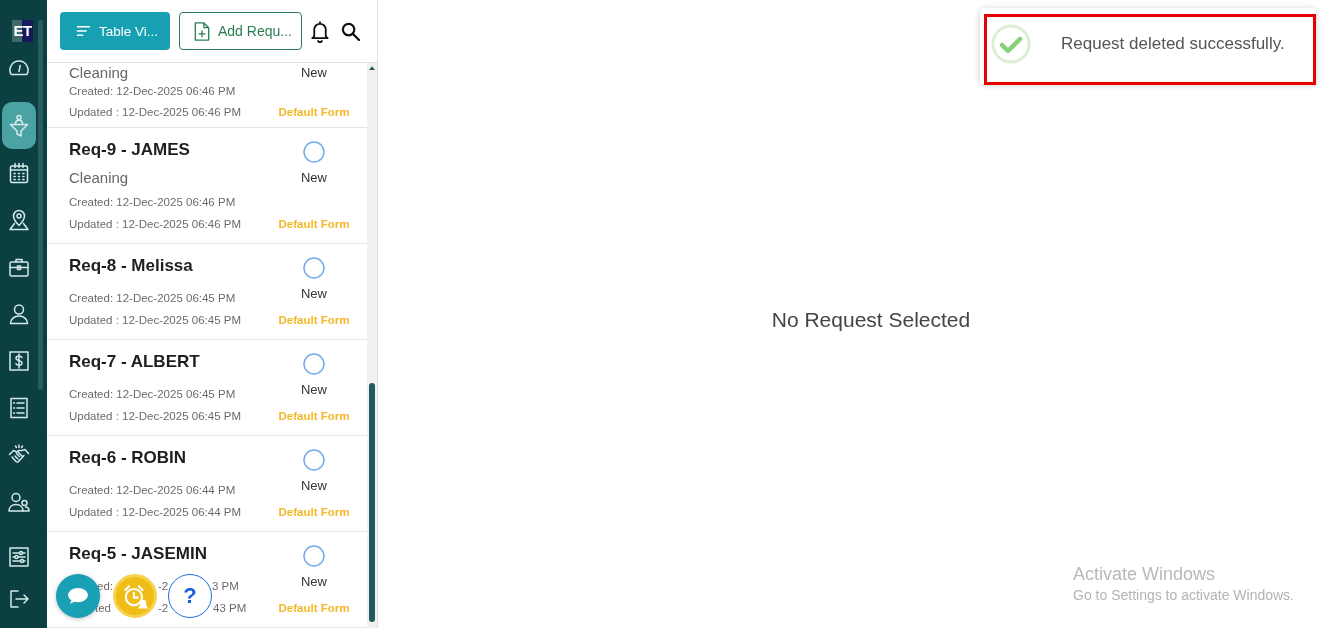 Image resolution: width=1322 pixels, height=628 pixels. What do you see at coordinates (163, 586) in the screenshot?
I see `created-date: -2` at bounding box center [163, 586].